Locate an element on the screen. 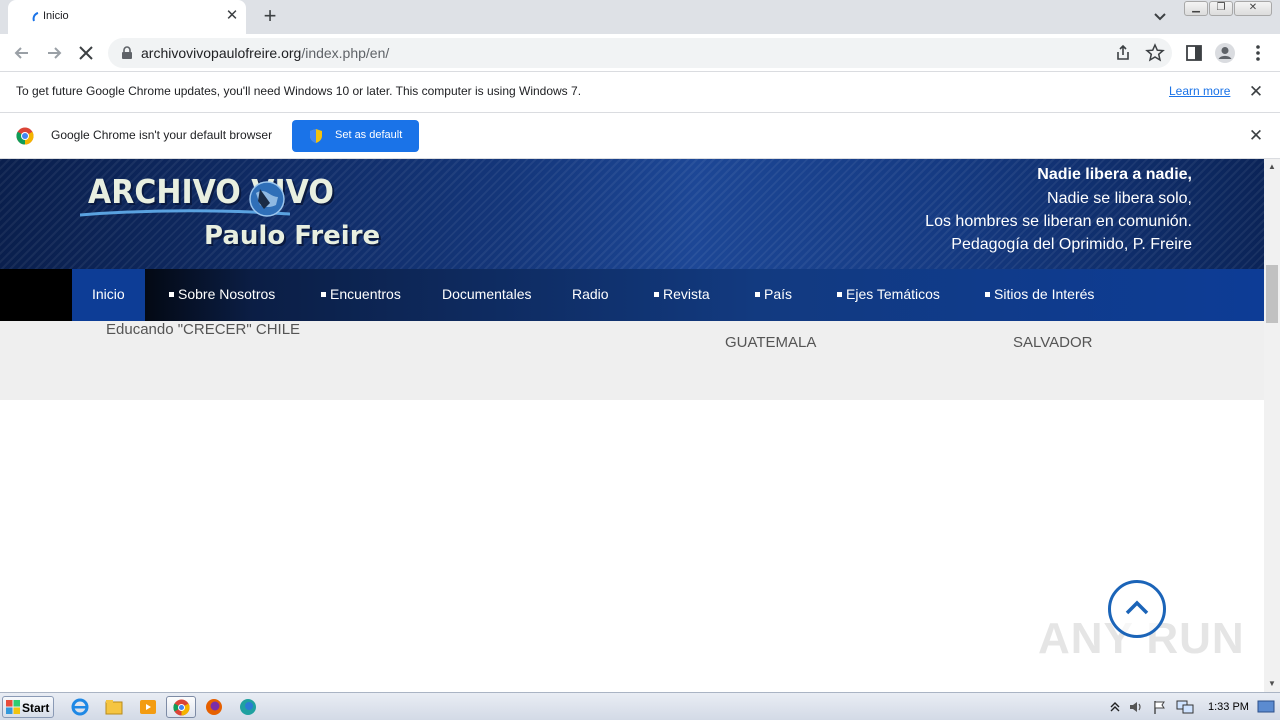 This screenshot has width=1280, height=720. system-tray is located at coordinates (1192, 707).